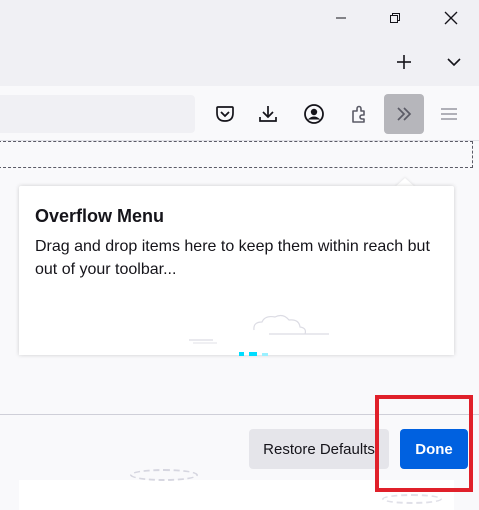 The image size is (479, 510). I want to click on minimize-icon, so click(340, 18).